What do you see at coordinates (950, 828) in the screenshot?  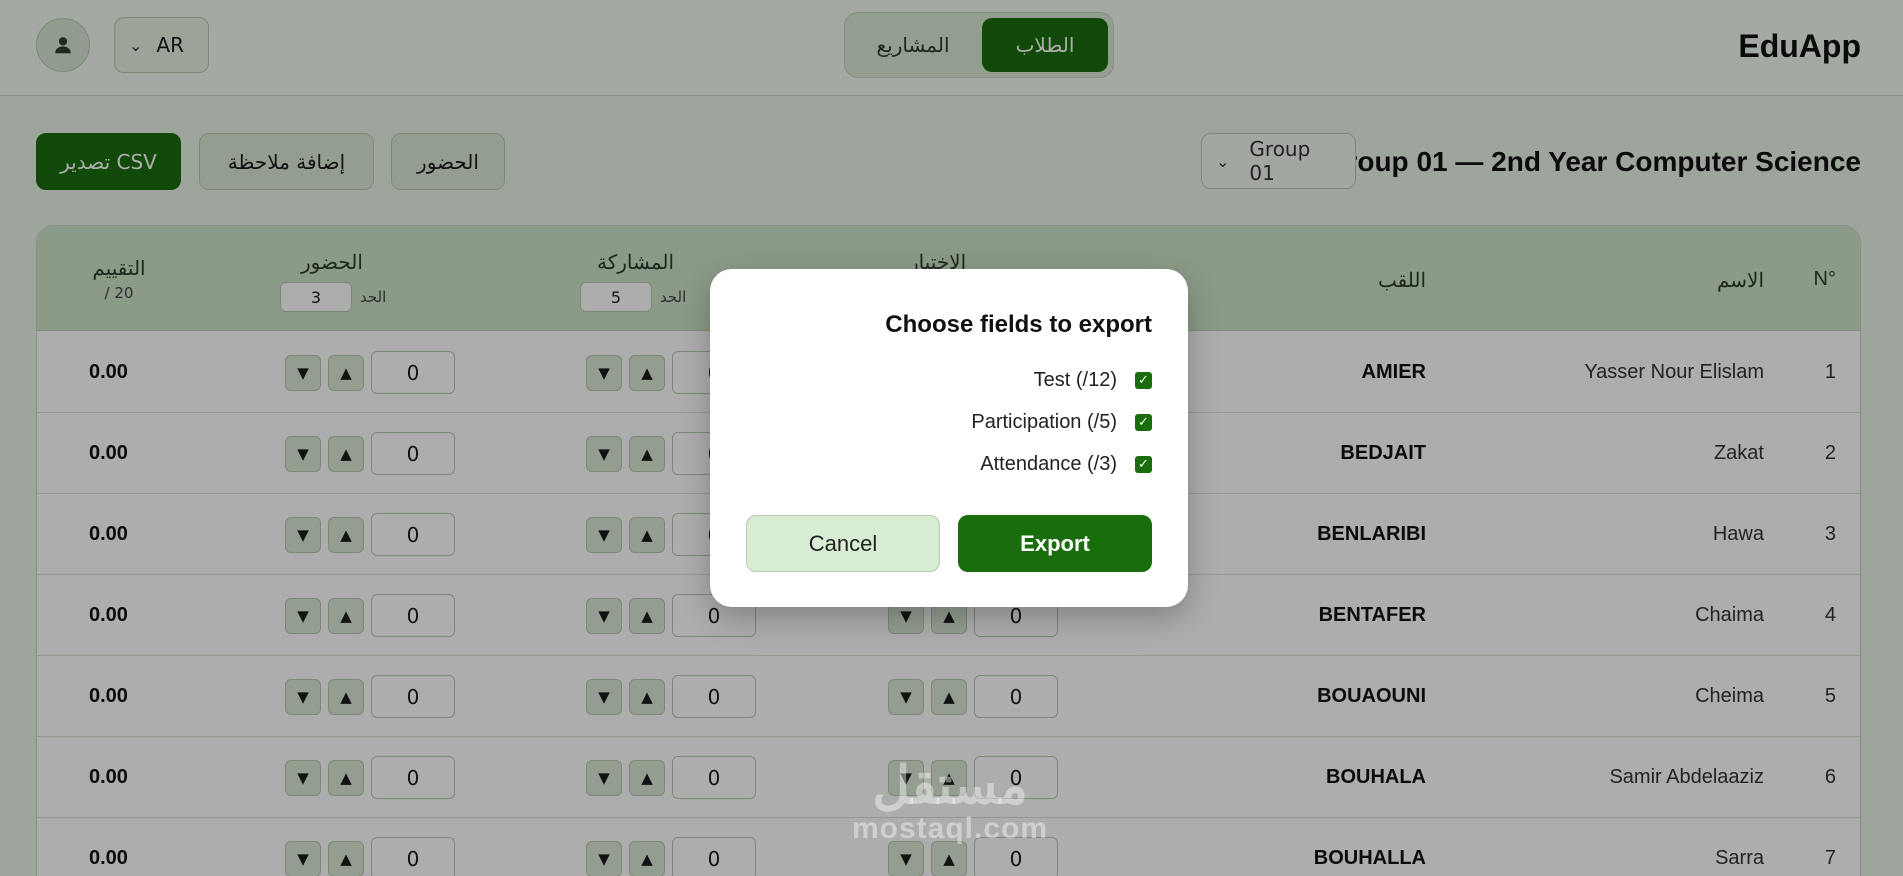 I see `watermark-latin: mostaql.com` at bounding box center [950, 828].